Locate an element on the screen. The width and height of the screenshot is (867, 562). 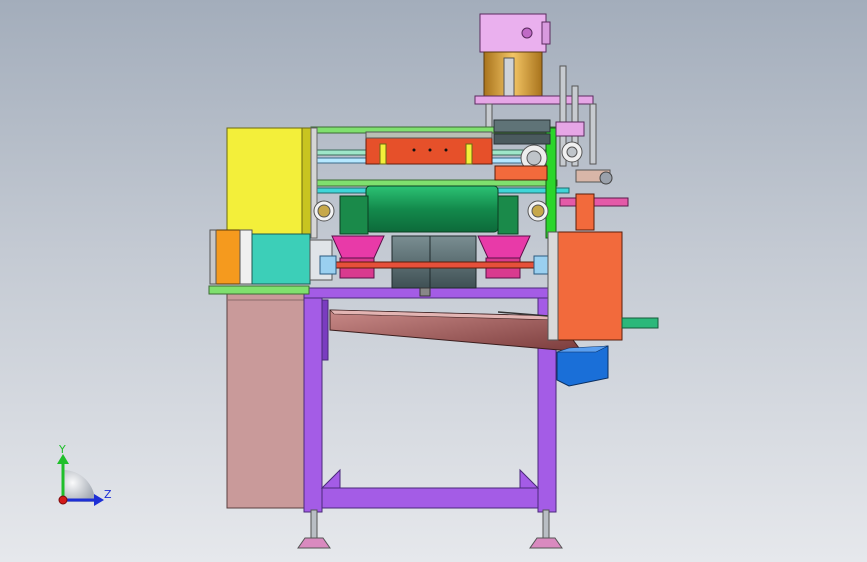
left-side-panel is located at coordinates (266, 400).